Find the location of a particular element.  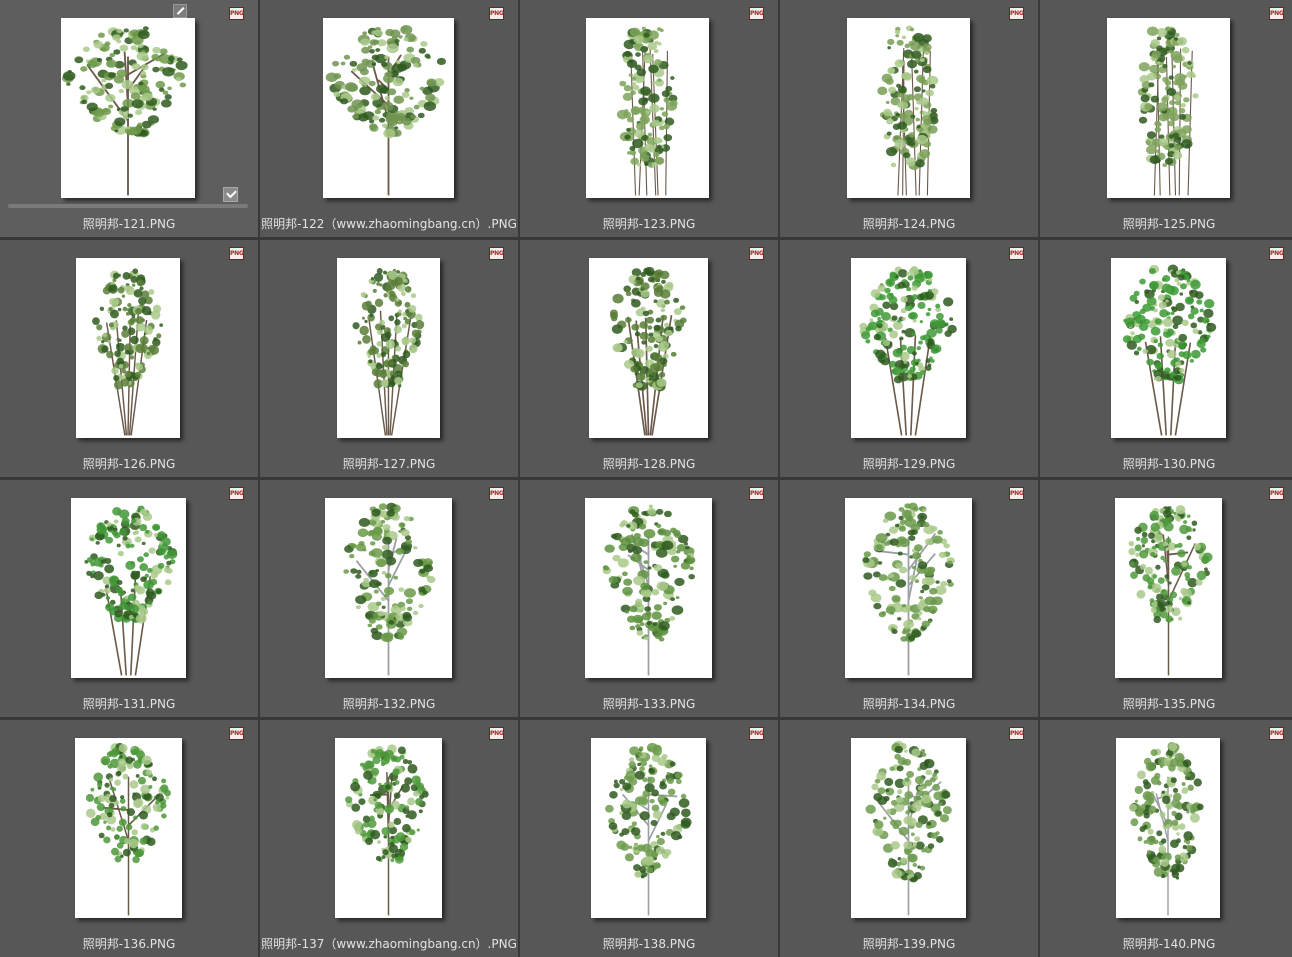

thumbnail-item: PNG 照明邦-128.PNG is located at coordinates (649, 358).